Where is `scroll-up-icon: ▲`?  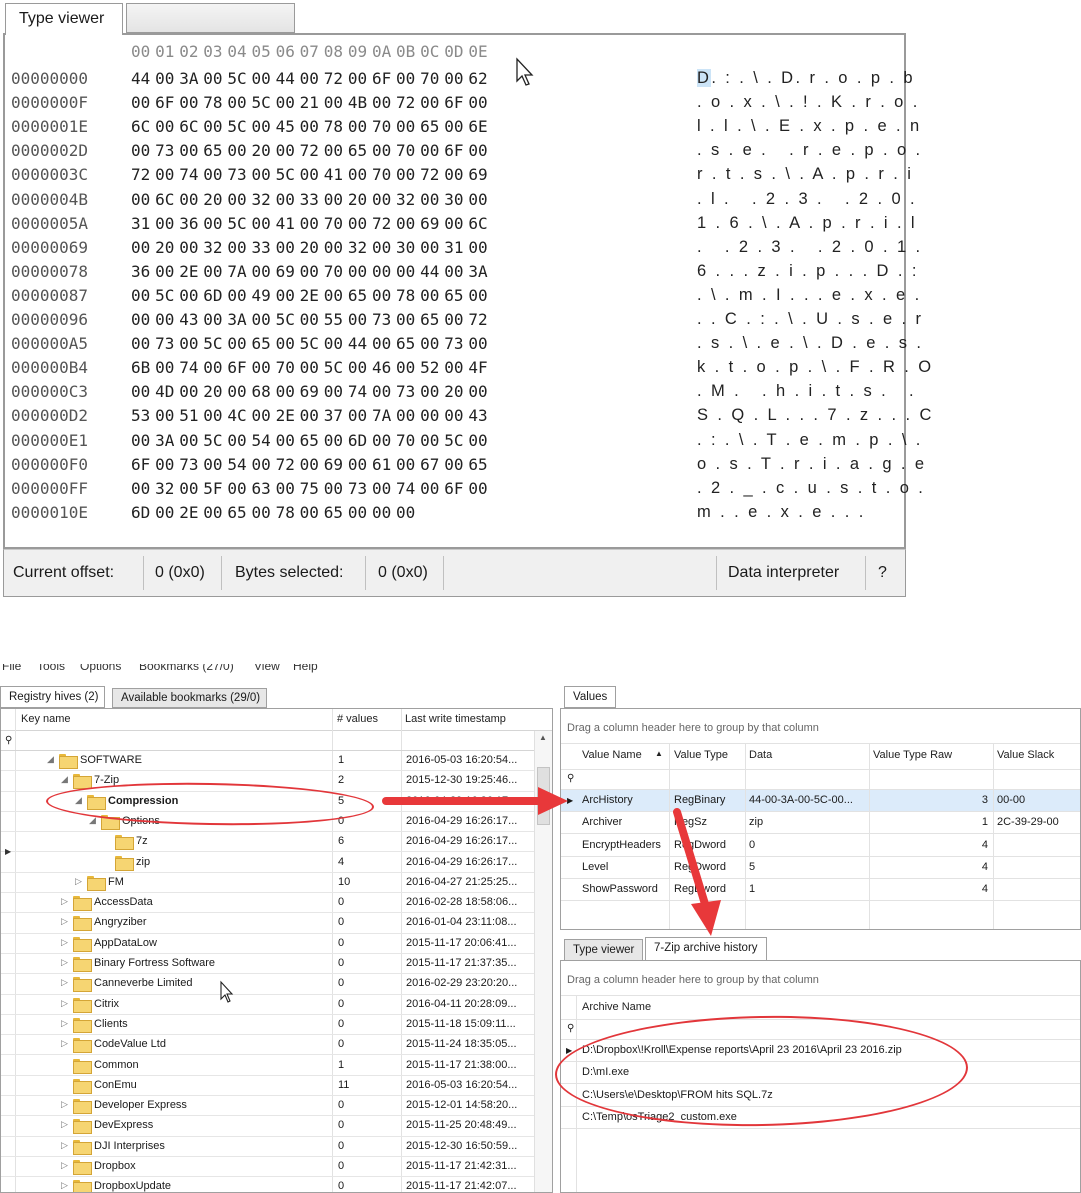
scroll-up-icon: ▲ is located at coordinates (543, 737).